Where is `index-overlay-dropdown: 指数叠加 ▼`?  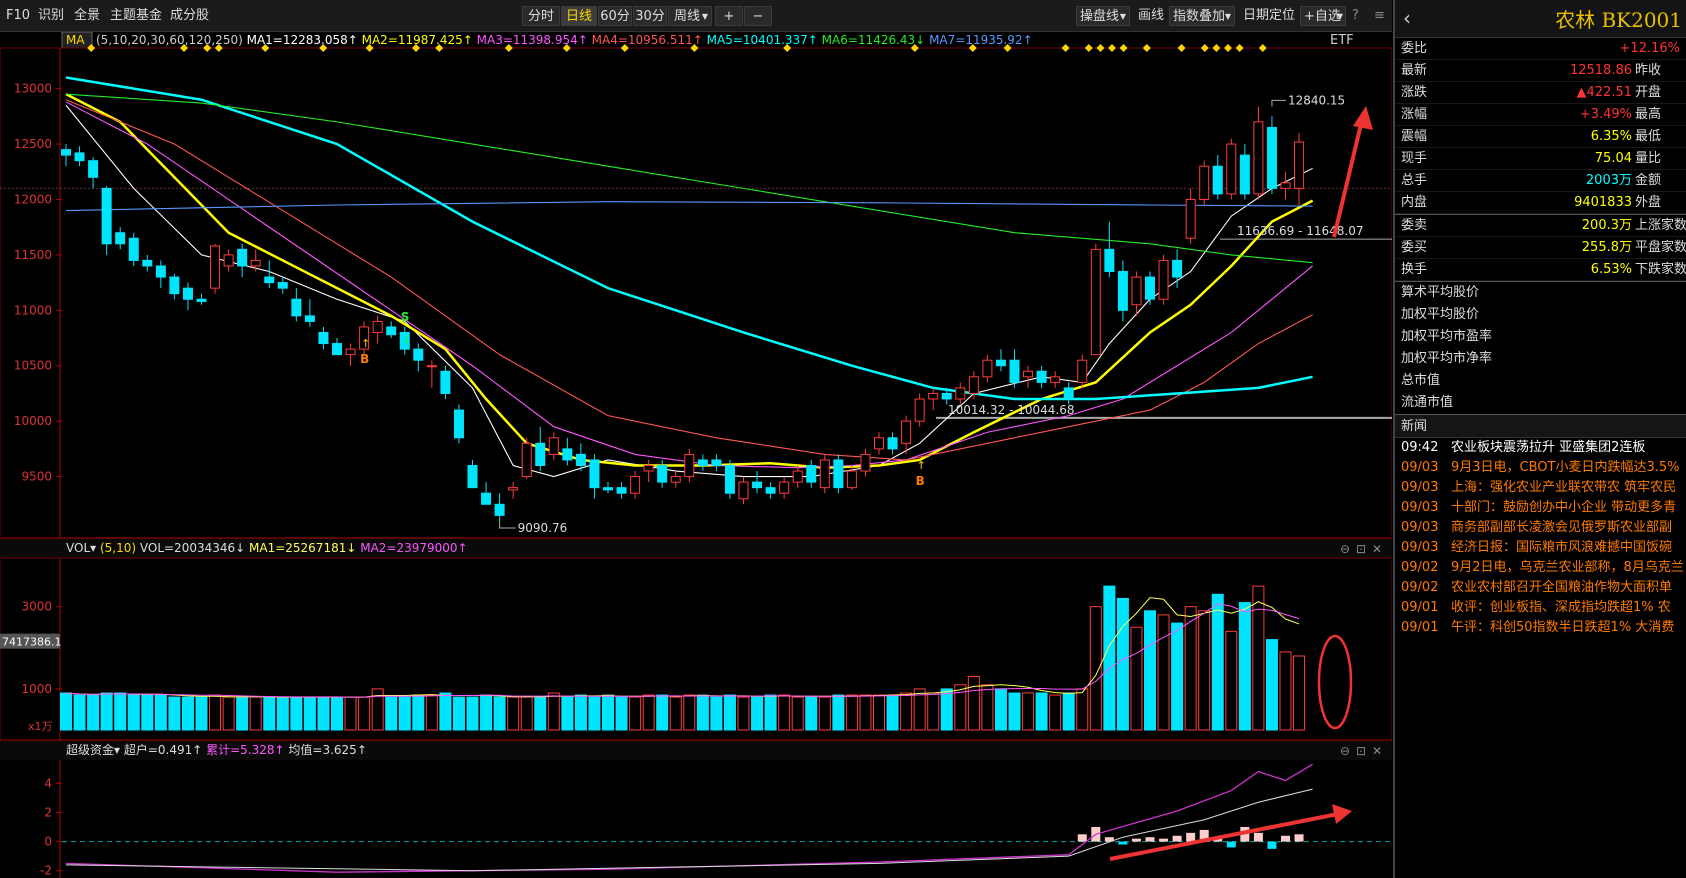
index-overlay-dropdown: 指数叠加 ▼ is located at coordinates (1202, 16).